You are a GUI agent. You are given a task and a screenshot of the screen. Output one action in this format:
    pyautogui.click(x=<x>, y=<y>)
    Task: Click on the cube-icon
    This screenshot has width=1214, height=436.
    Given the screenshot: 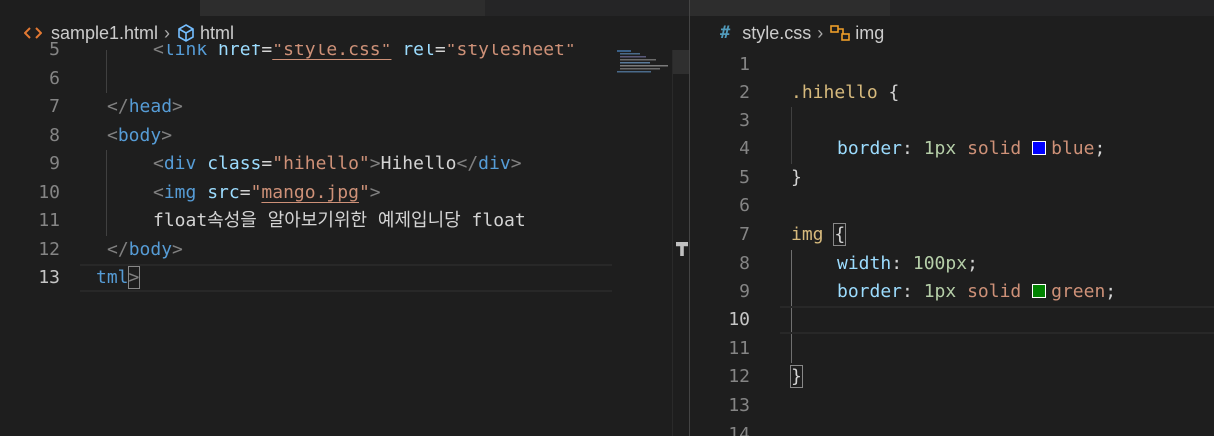 What is the action you would take?
    pyautogui.click(x=186, y=33)
    